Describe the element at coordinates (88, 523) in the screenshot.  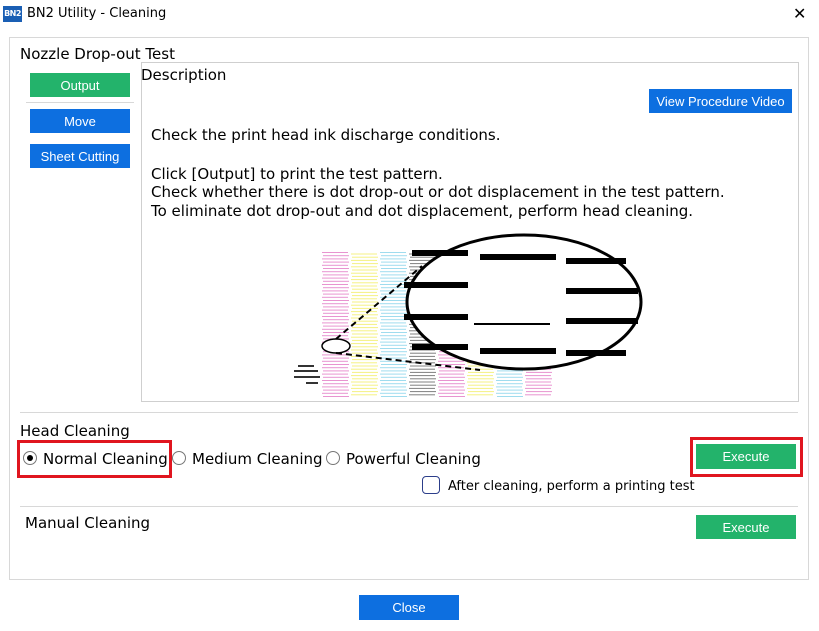
I see `manual-cleaning-title: Manual Cleaning` at that location.